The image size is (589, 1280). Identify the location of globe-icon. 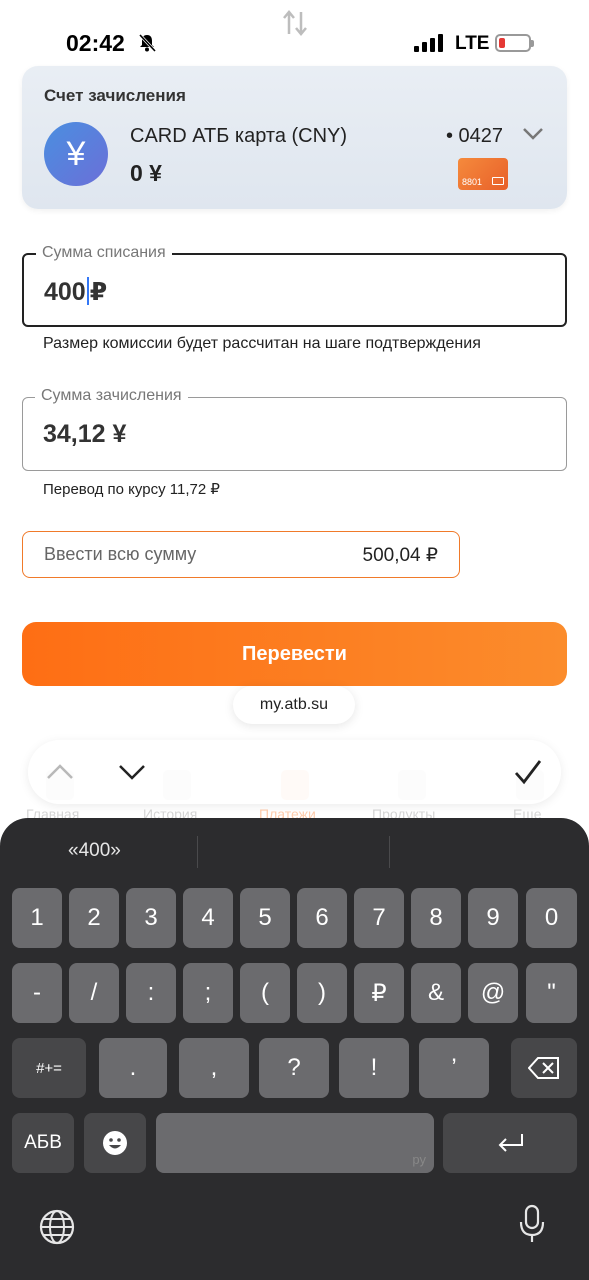
(57, 1229).